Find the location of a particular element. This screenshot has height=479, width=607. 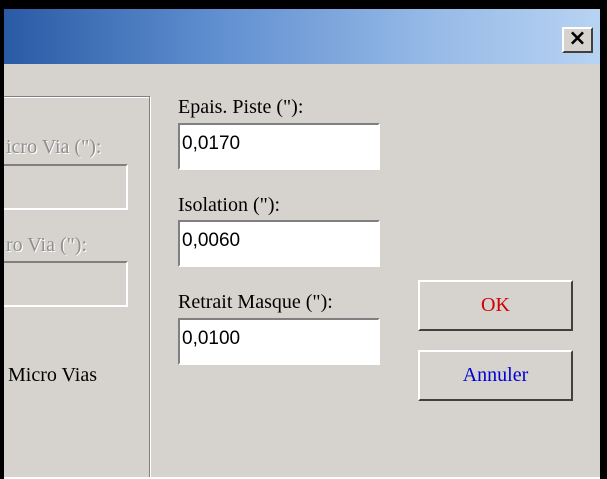

track-thickness-input: 0,0170 is located at coordinates (279, 146).